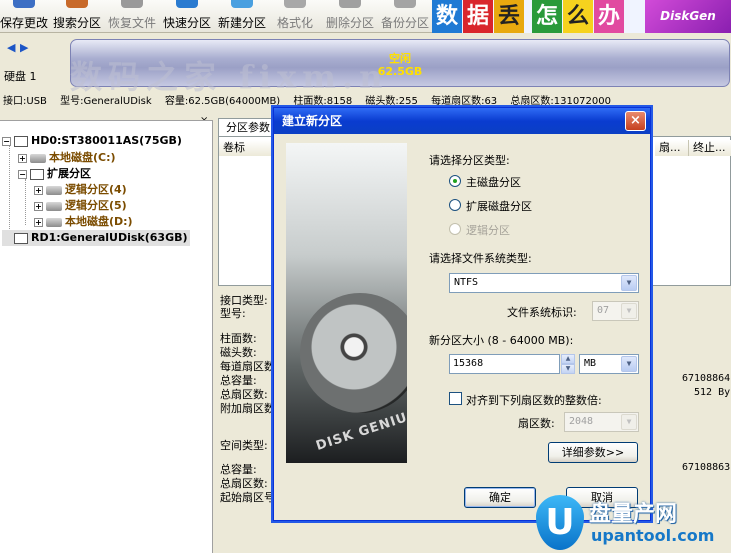  Describe the element at coordinates (106, 101) in the screenshot. I see `model-info: 型号:GeneralUDisk` at that location.